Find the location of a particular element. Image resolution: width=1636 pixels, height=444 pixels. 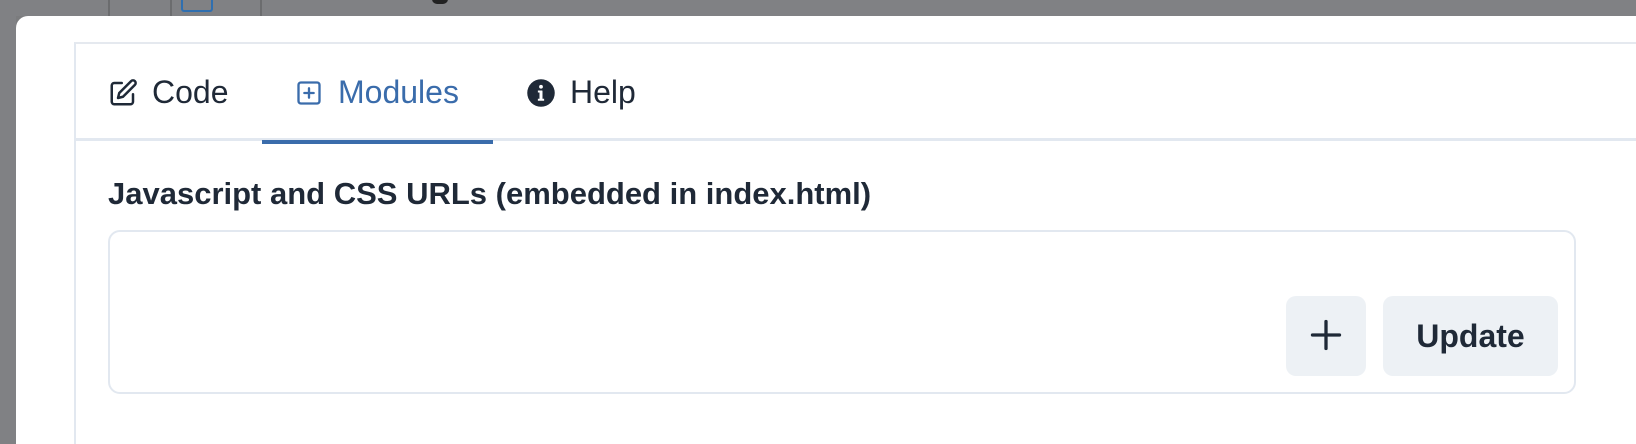

background-app-strip is located at coordinates (818, 8).